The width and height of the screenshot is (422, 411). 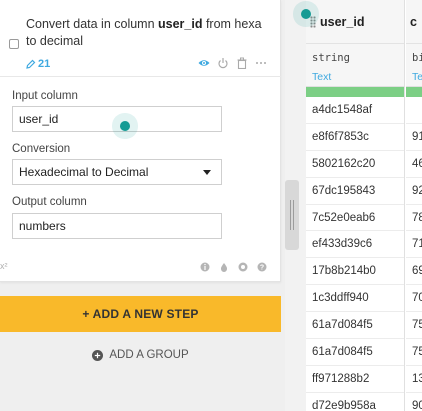 I want to click on column-name-row: c, so click(x=414, y=22).